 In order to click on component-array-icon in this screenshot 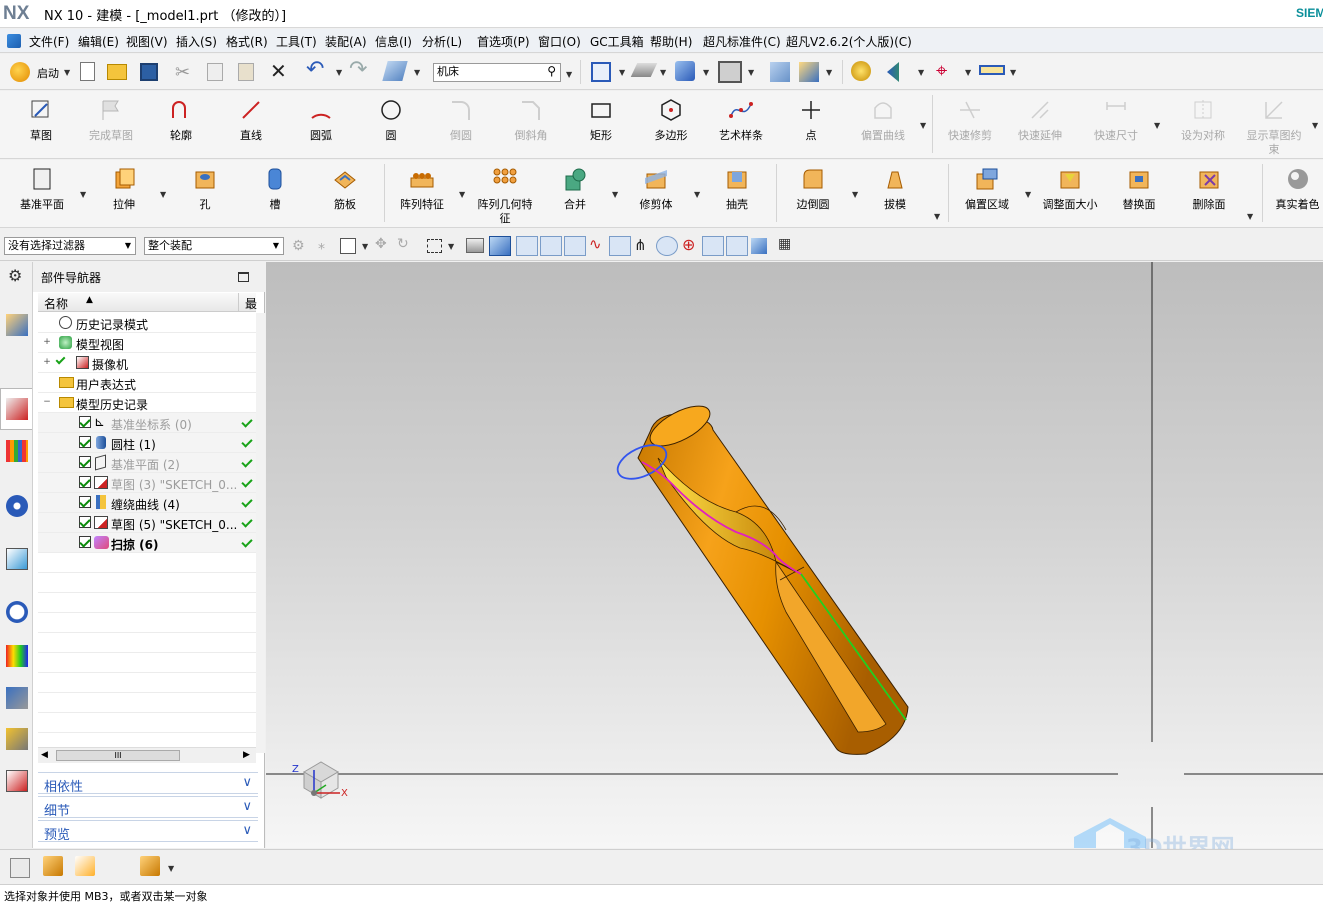, I will do `click(150, 866)`.